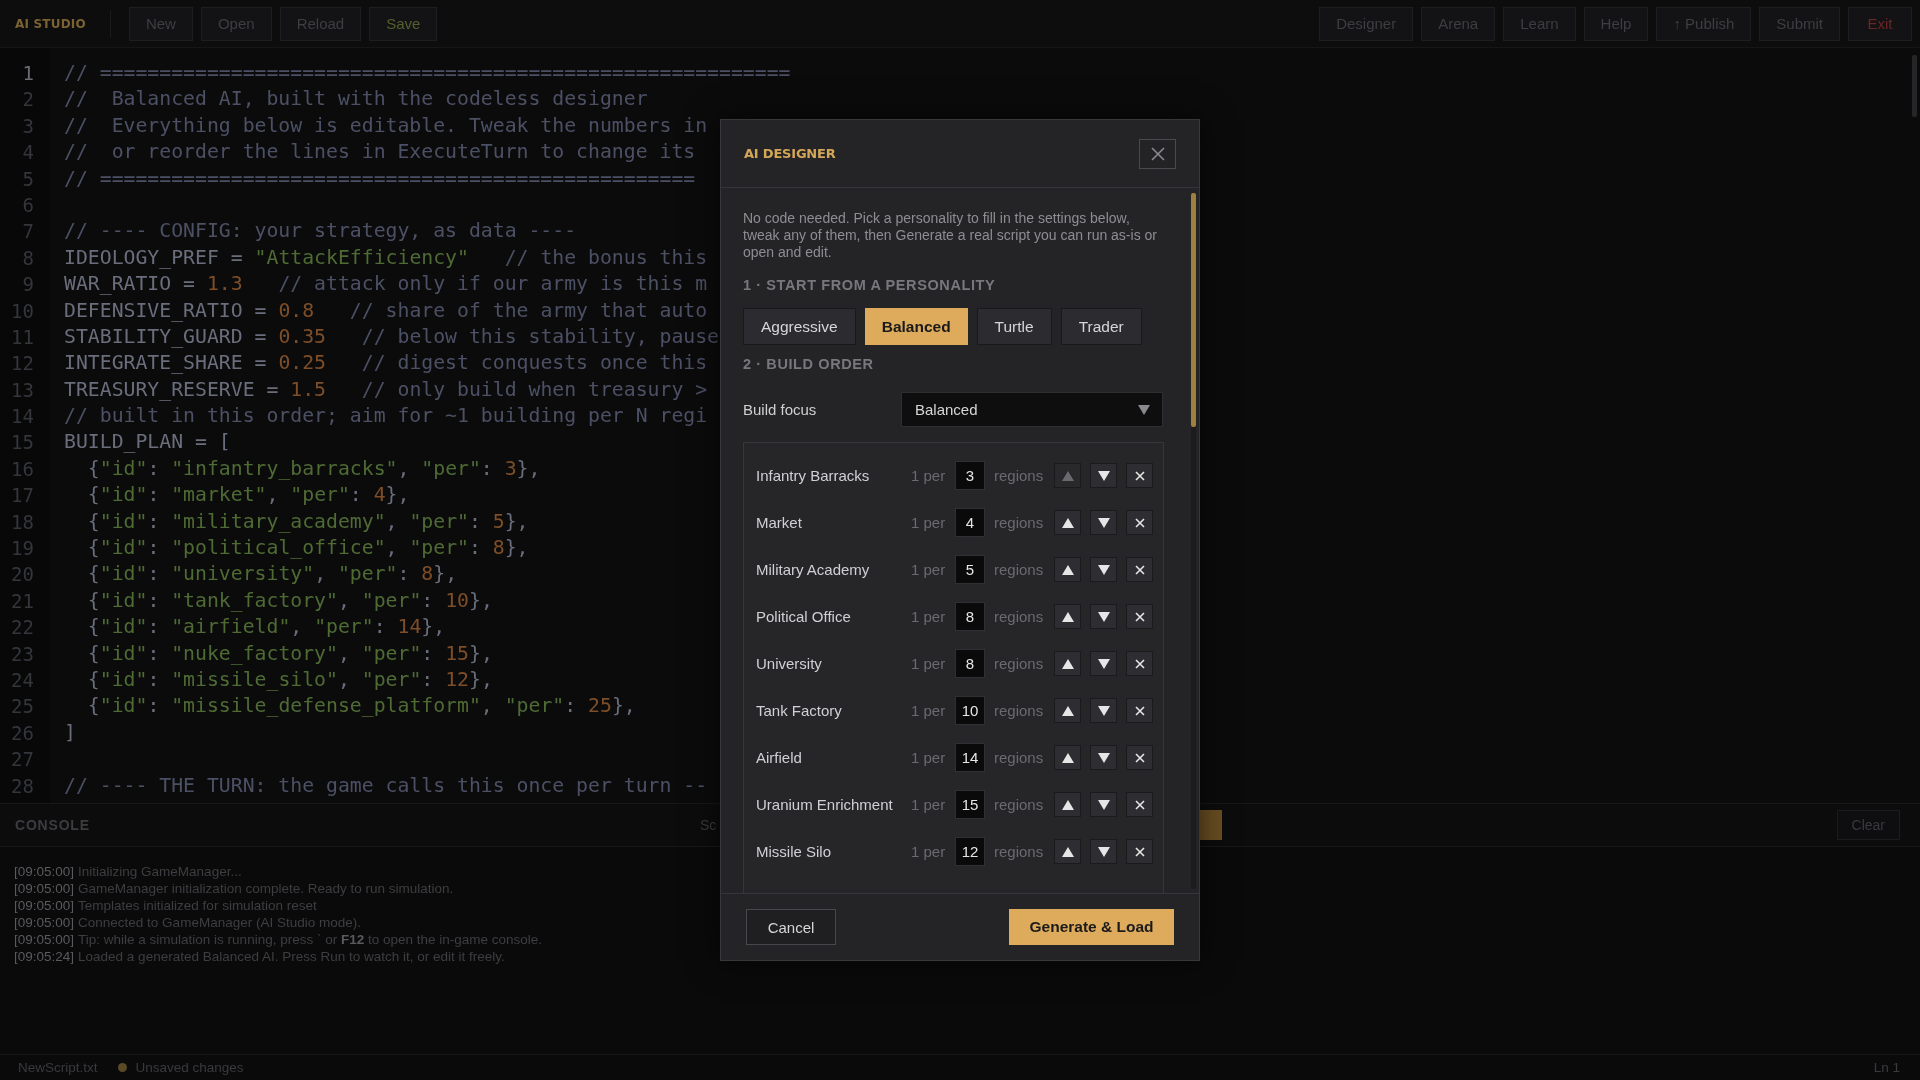 The width and height of the screenshot is (1920, 1080). I want to click on personality-button: Aggressive, so click(799, 326).